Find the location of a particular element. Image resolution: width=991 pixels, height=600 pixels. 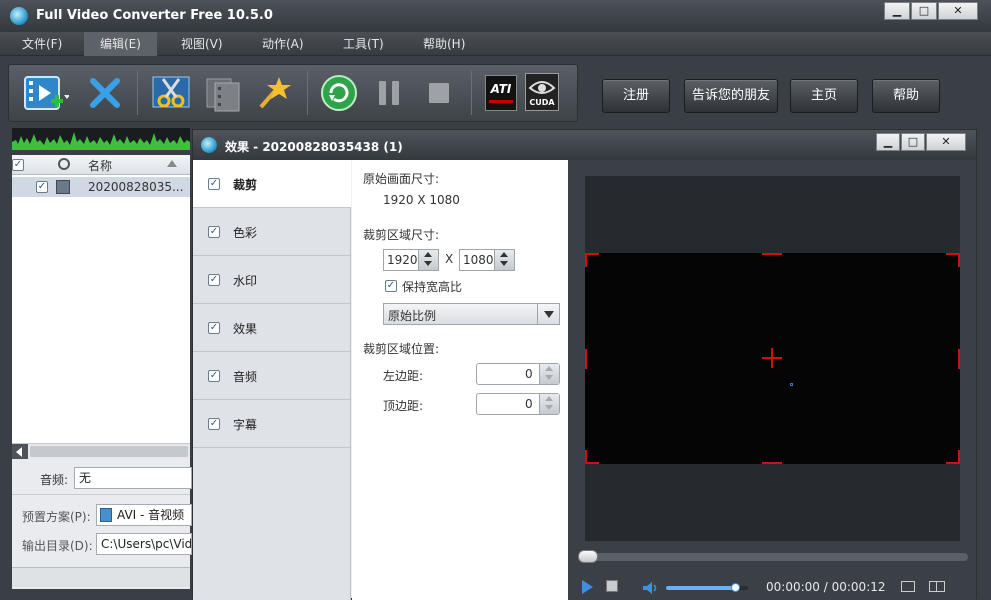

tell-friend-button: 告诉您的朋友 is located at coordinates (731, 96).